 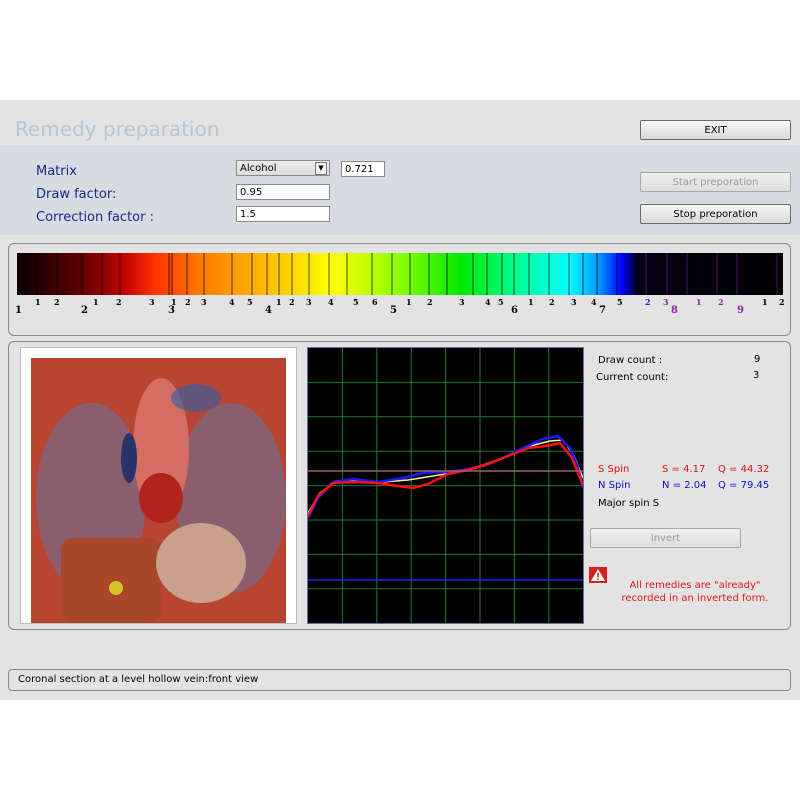 I want to click on spectrum-major-tick: 6, so click(x=514, y=310).